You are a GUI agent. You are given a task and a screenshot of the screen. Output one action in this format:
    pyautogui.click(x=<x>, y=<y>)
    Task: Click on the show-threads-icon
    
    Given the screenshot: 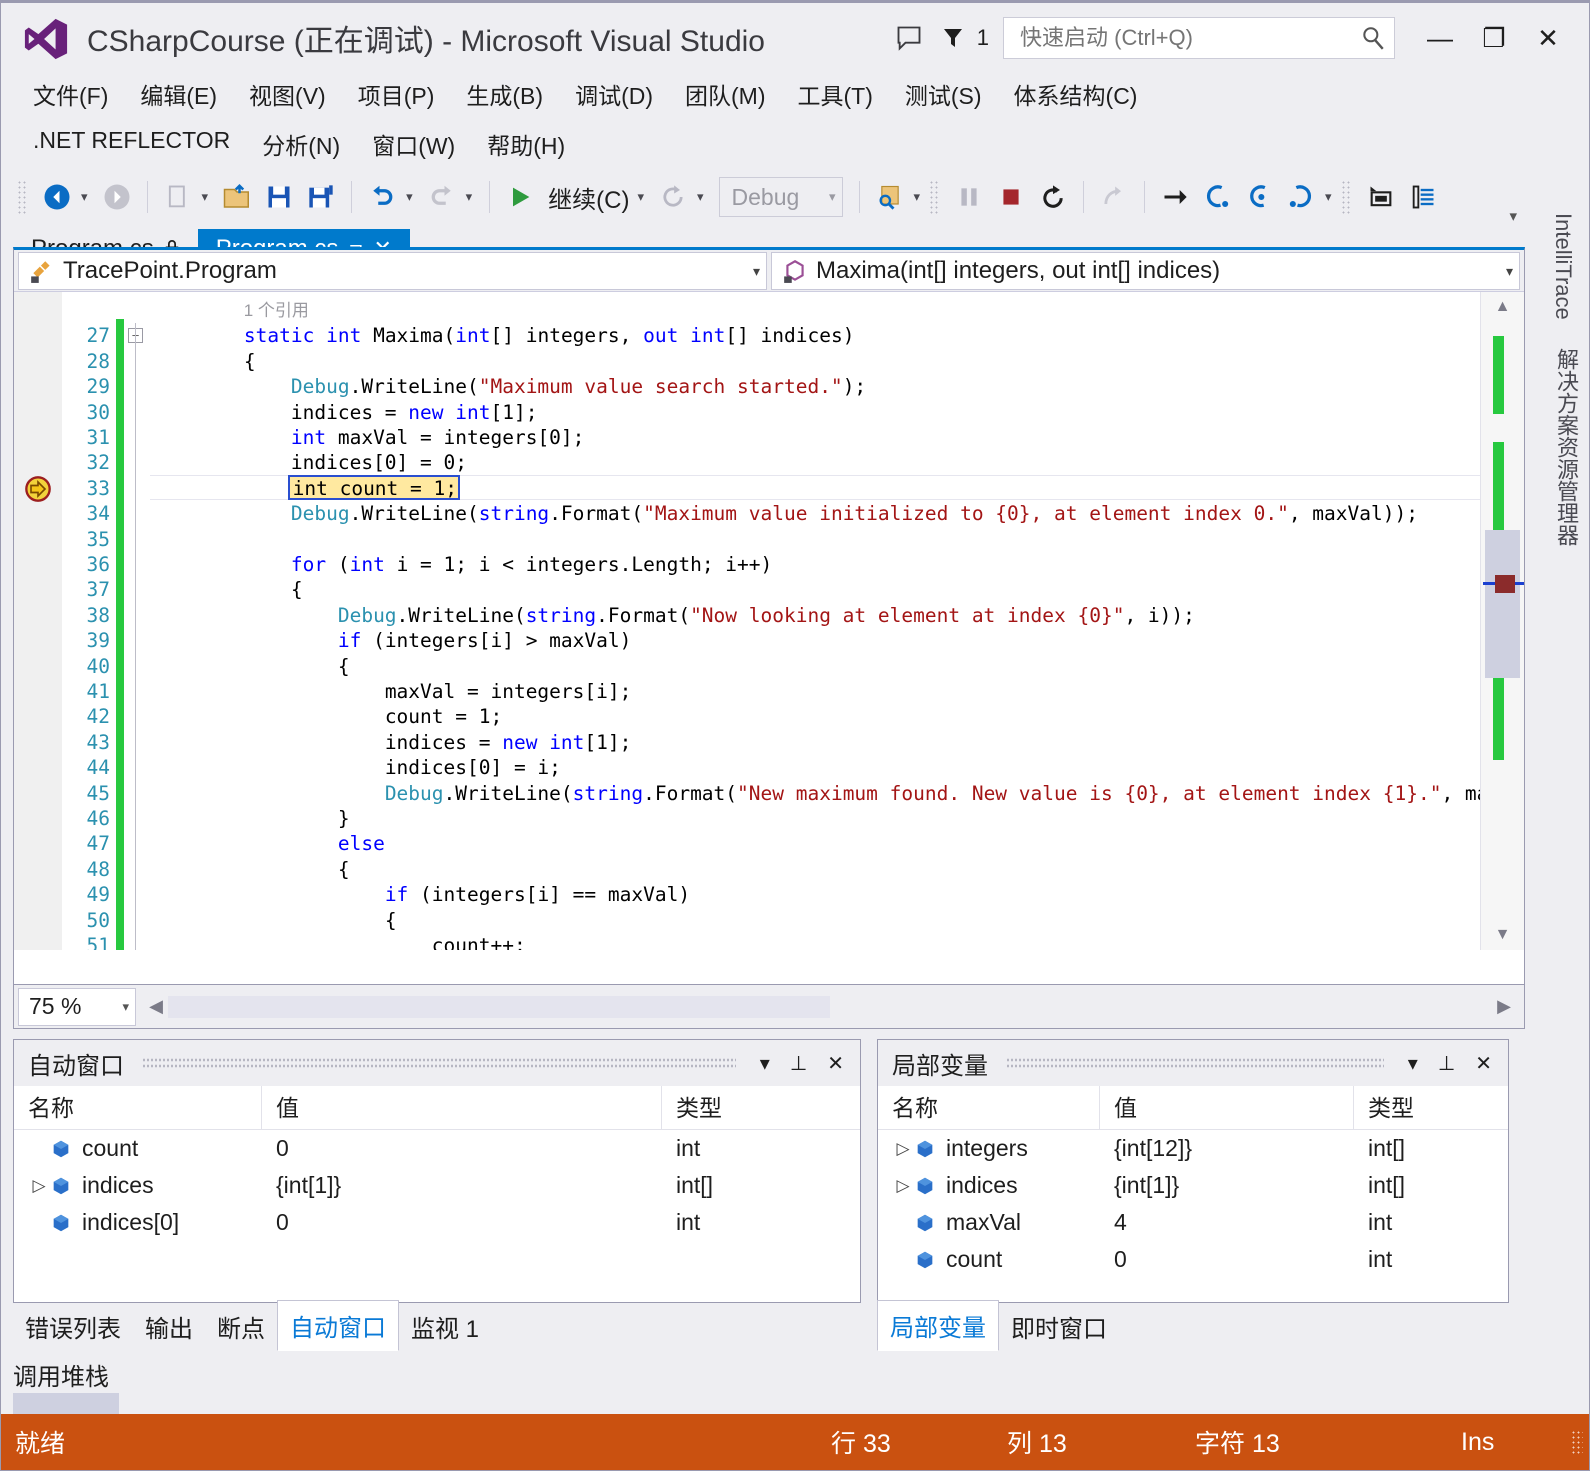 What is the action you would take?
    pyautogui.click(x=1423, y=197)
    